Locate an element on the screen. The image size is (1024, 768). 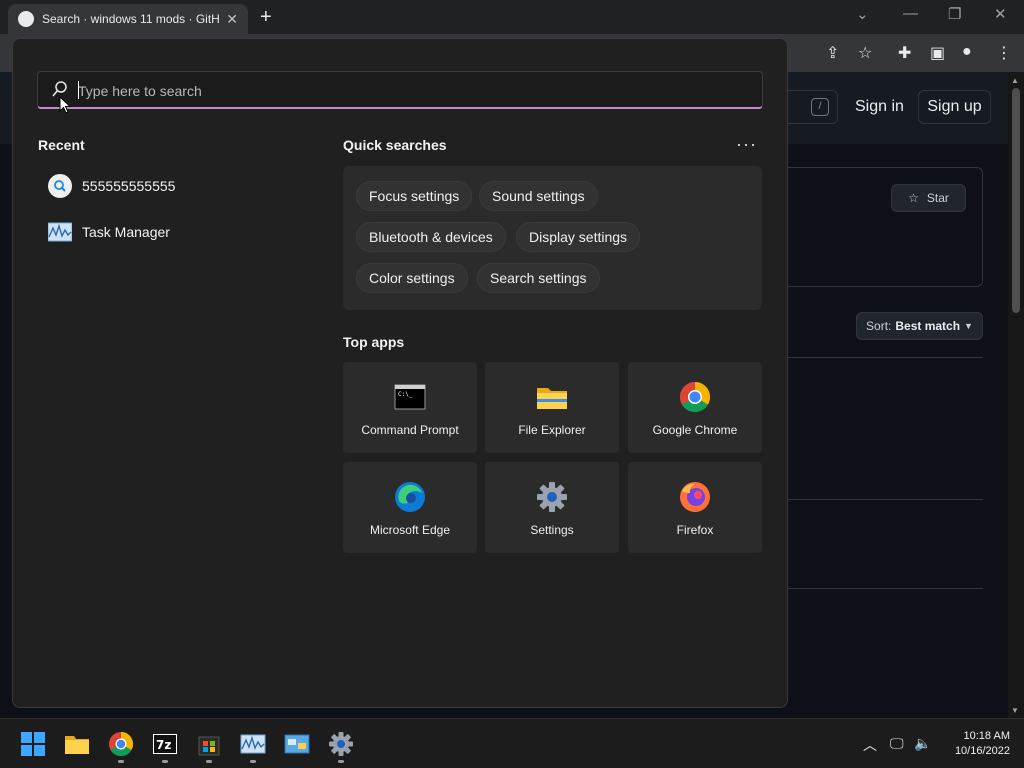
top-app-tile: Google Chrome is located at coordinates (695, 407).